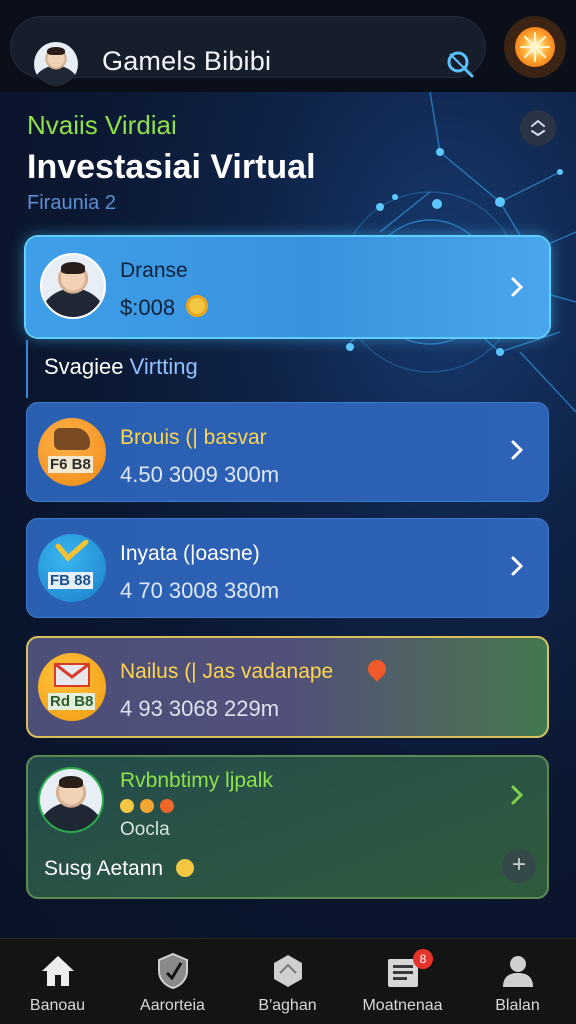 The image size is (576, 1024). I want to click on summary-avatar, so click(71, 800).